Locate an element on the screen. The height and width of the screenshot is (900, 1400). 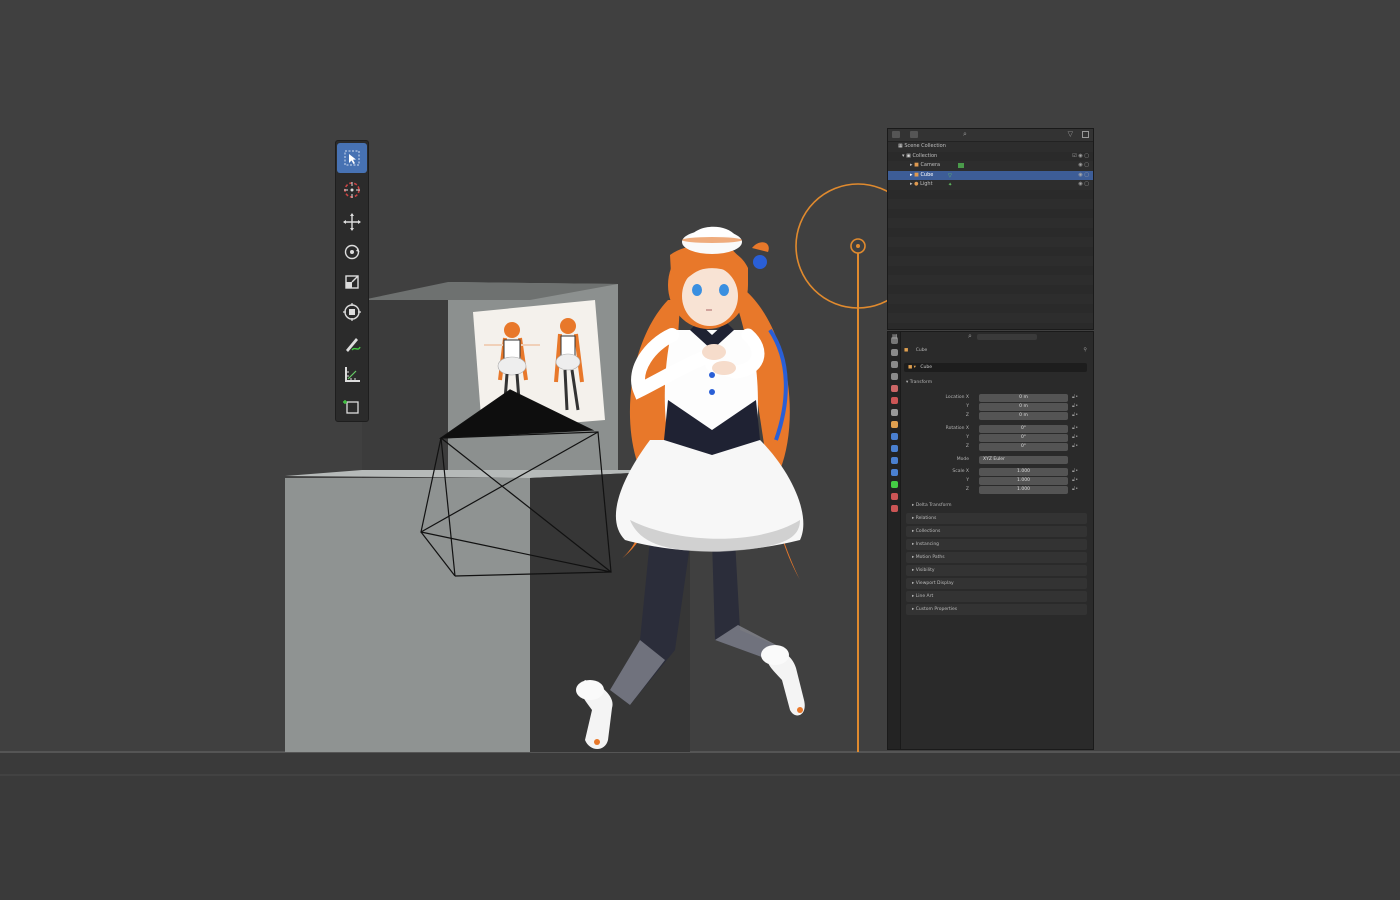
location-y-lock-icon: 🔓︎• is located at coordinates (1075, 406).